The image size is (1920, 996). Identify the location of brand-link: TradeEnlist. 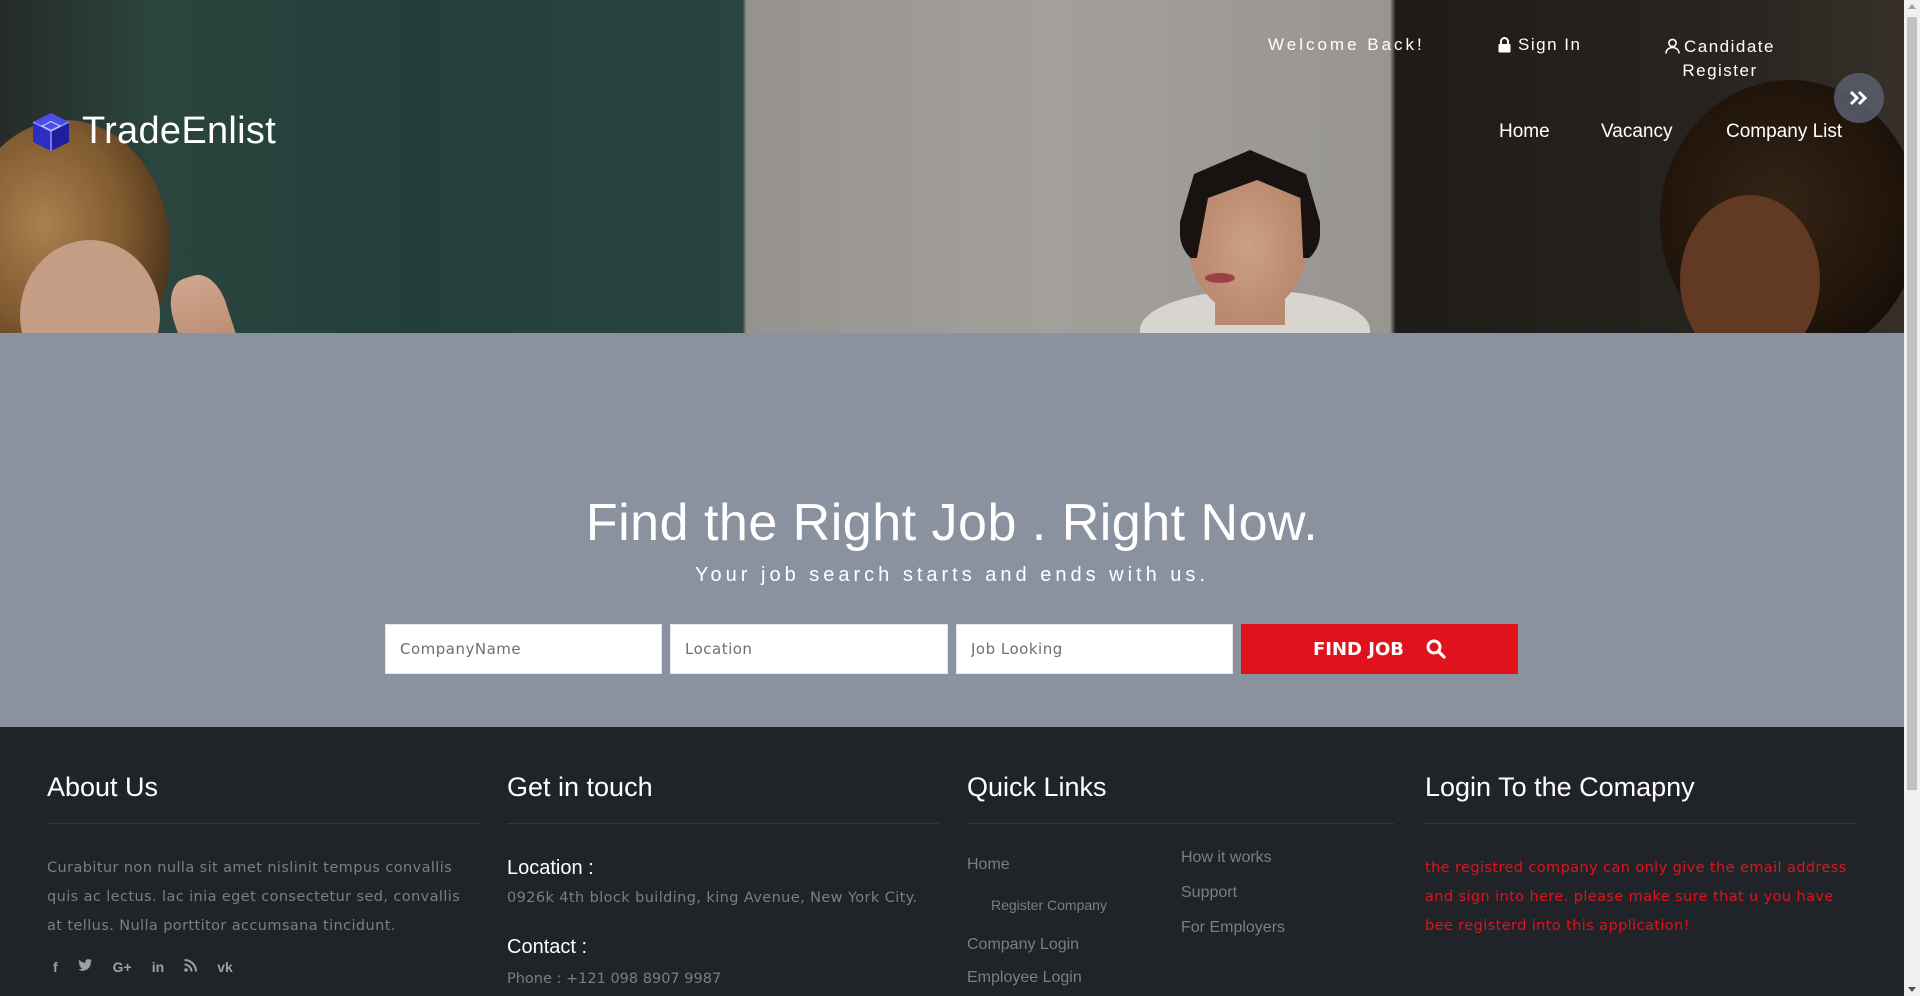
(153, 131).